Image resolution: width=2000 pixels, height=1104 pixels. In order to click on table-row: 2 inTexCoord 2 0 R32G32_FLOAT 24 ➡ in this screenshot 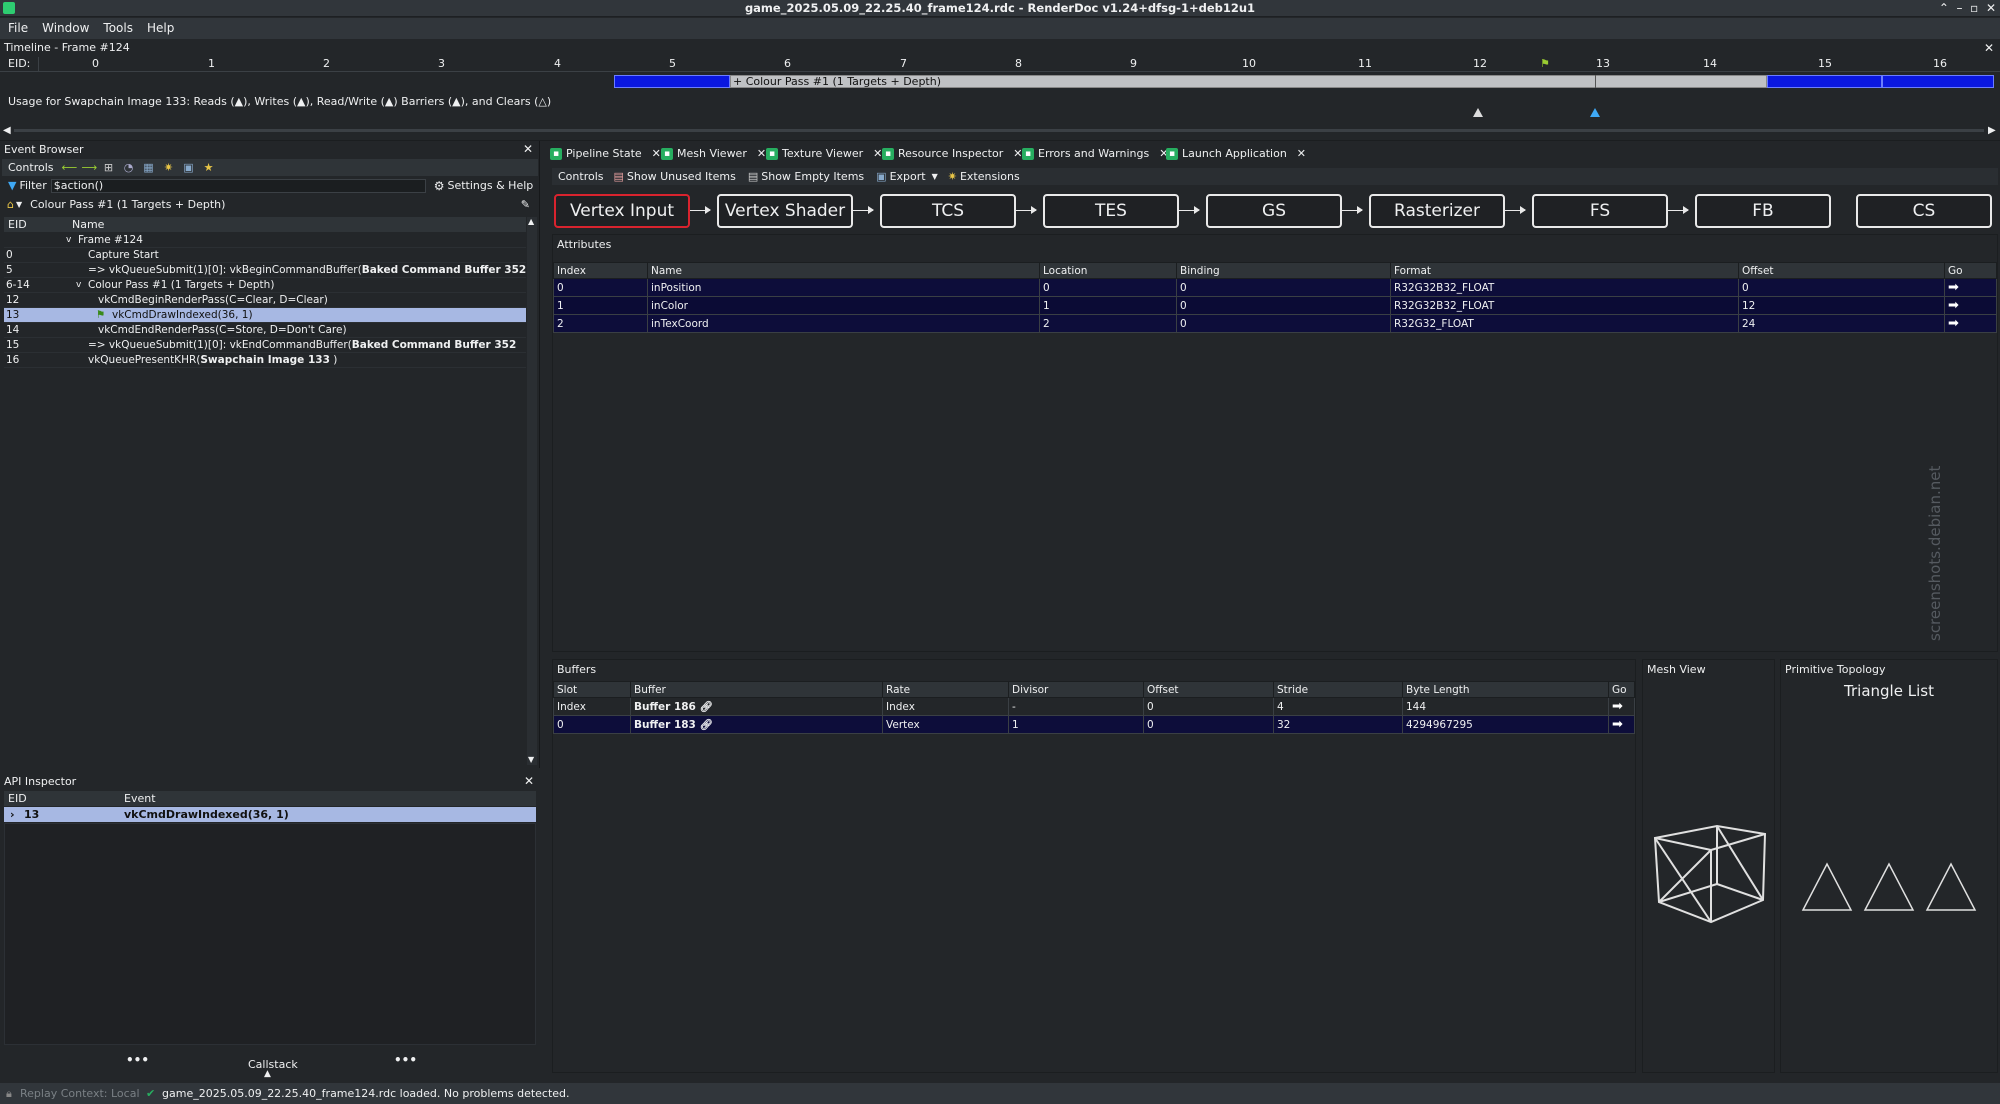, I will do `click(1275, 323)`.